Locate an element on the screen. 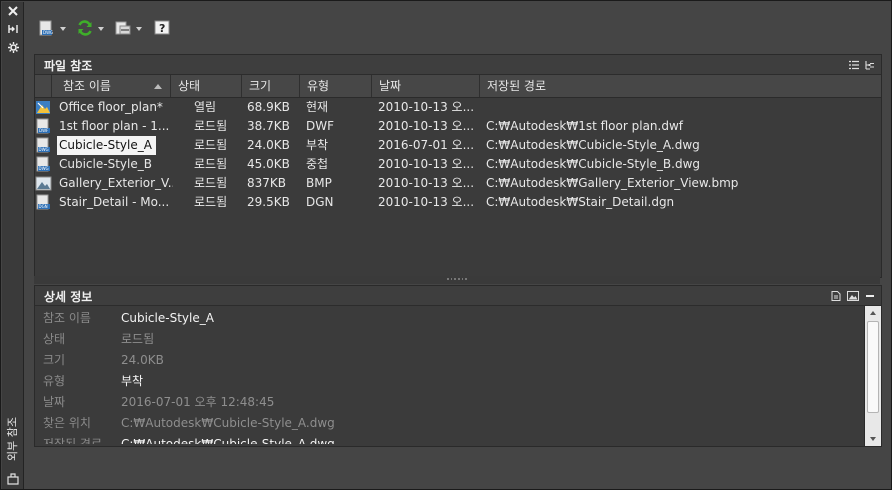 Image resolution: width=892 pixels, height=490 pixels. detail-row-reference-name: 참조 이름 Cubicle-Style_A is located at coordinates (454, 318).